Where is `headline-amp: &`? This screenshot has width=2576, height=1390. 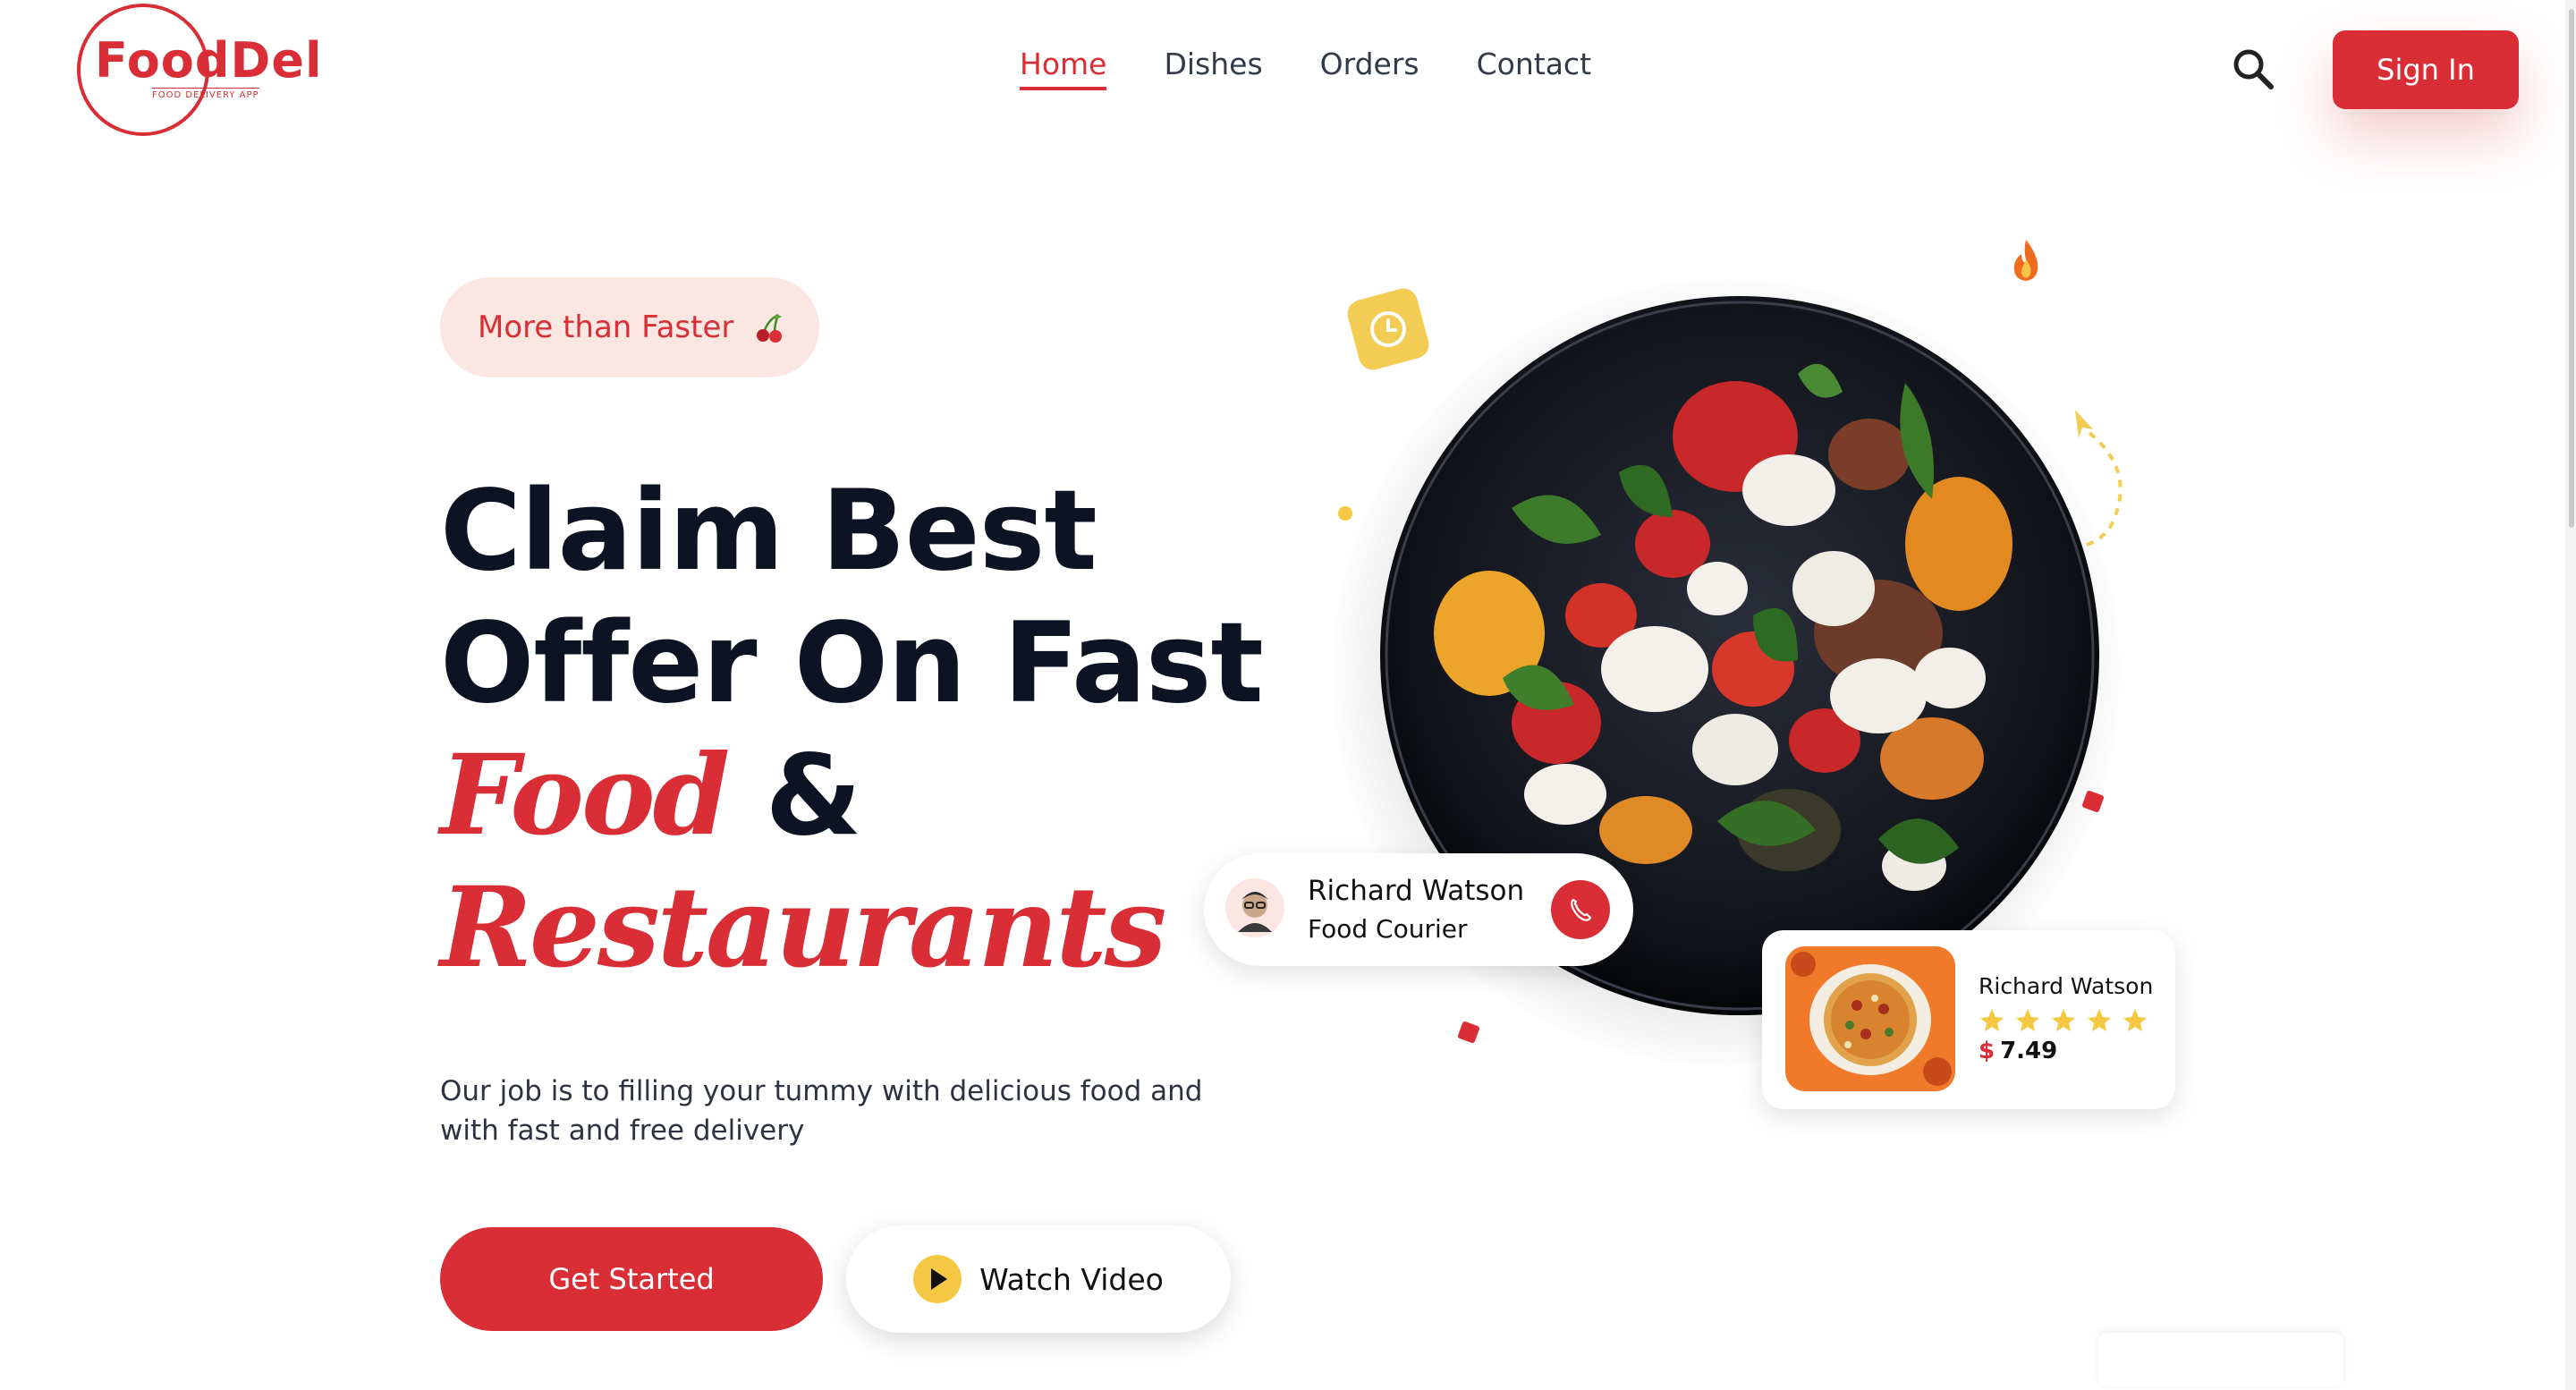
headline-amp: & is located at coordinates (813, 796).